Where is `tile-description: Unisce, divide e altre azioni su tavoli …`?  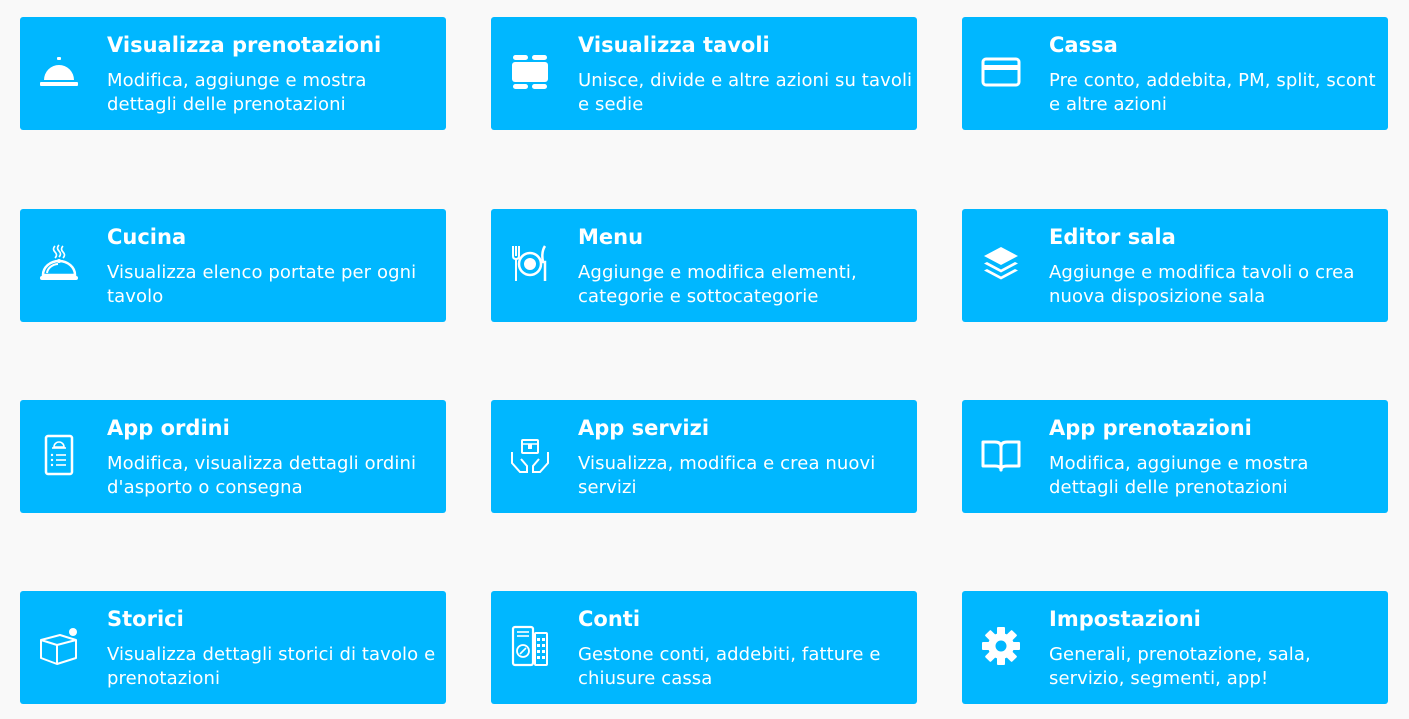 tile-description: Unisce, divide e altre azioni su tavoli … is located at coordinates (745, 92).